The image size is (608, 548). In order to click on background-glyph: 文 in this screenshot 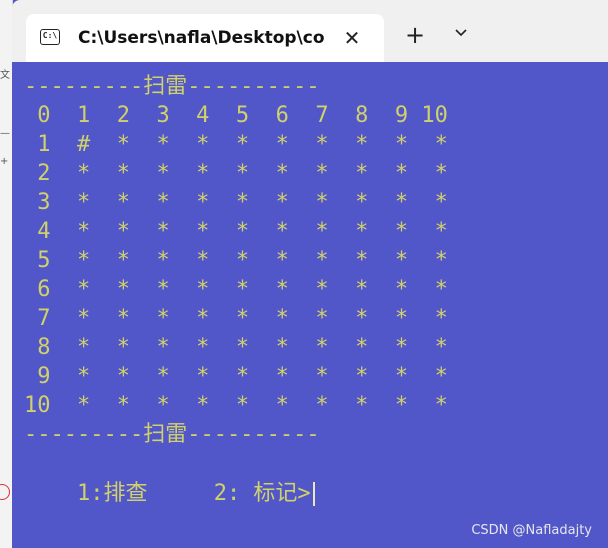, I will do `click(5, 75)`.